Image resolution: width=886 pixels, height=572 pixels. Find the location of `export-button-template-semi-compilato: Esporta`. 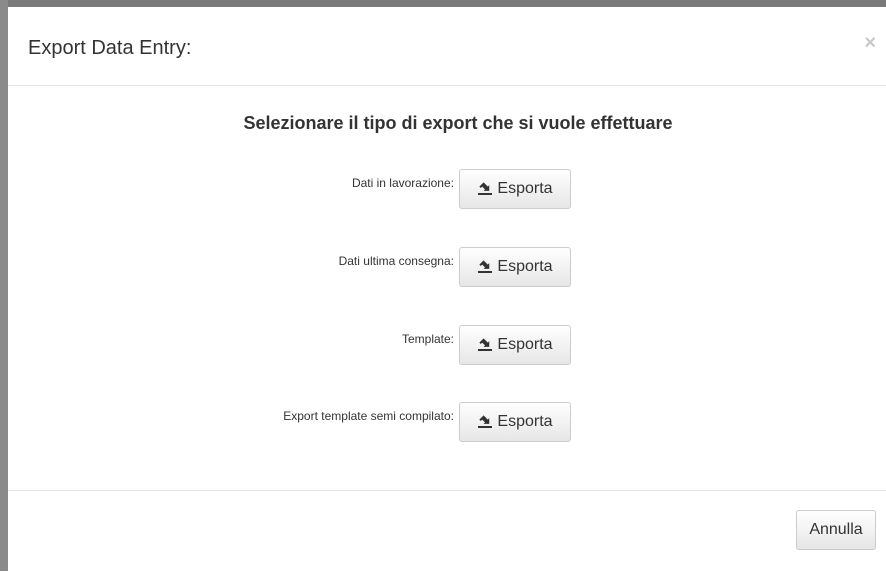

export-button-template-semi-compilato: Esporta is located at coordinates (515, 422).